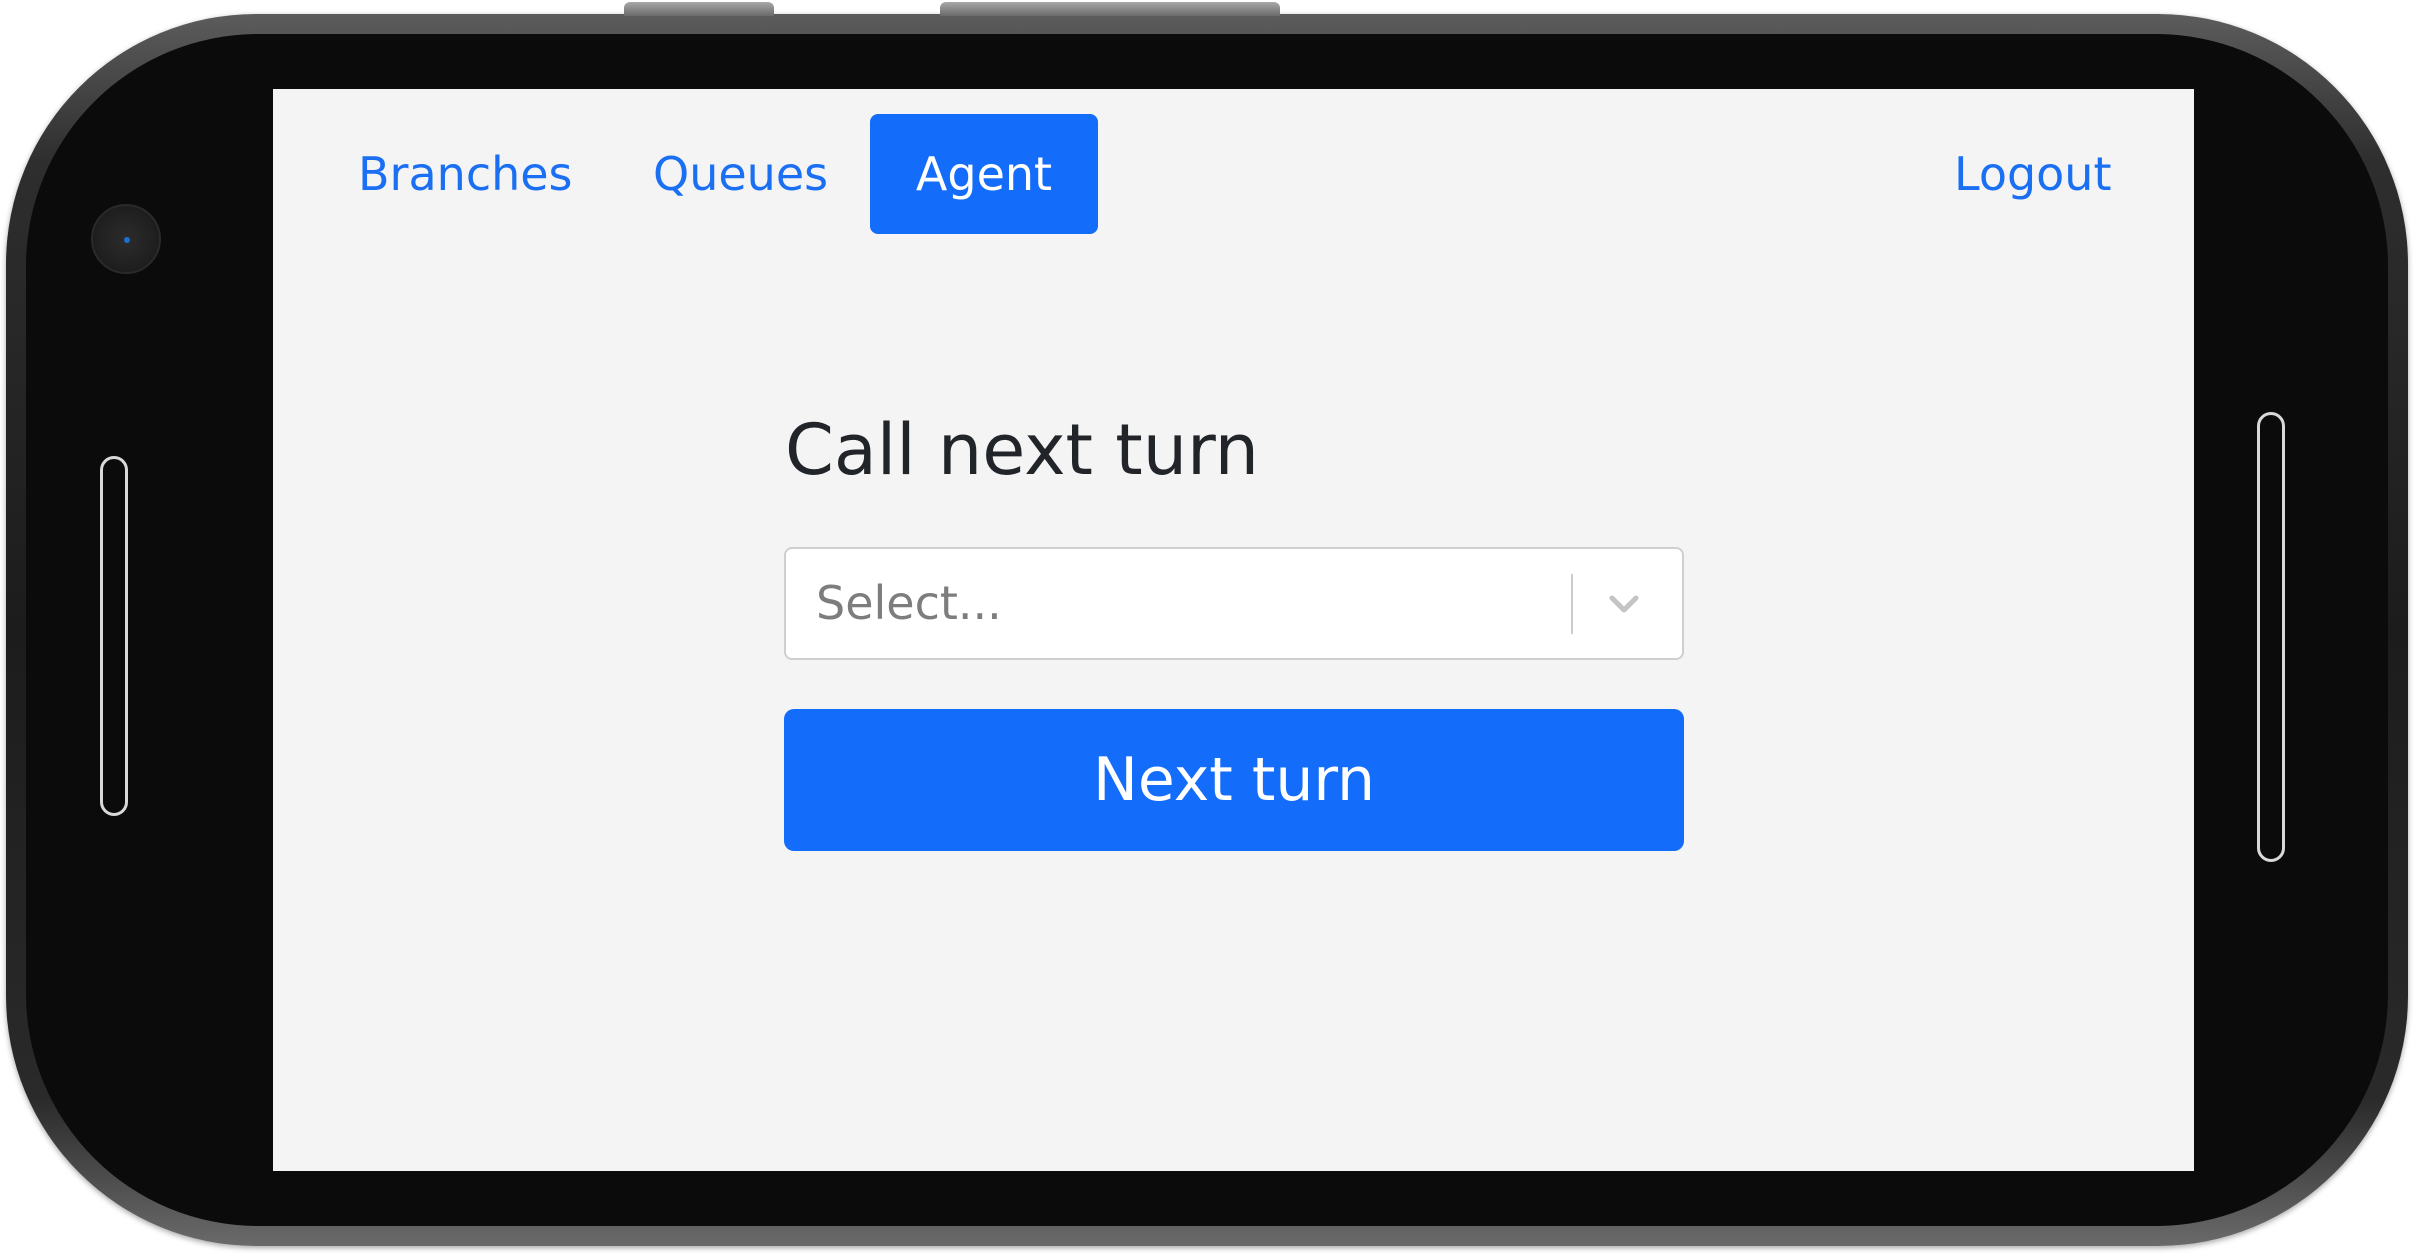  I want to click on page-title: Call next turn, so click(1022, 450).